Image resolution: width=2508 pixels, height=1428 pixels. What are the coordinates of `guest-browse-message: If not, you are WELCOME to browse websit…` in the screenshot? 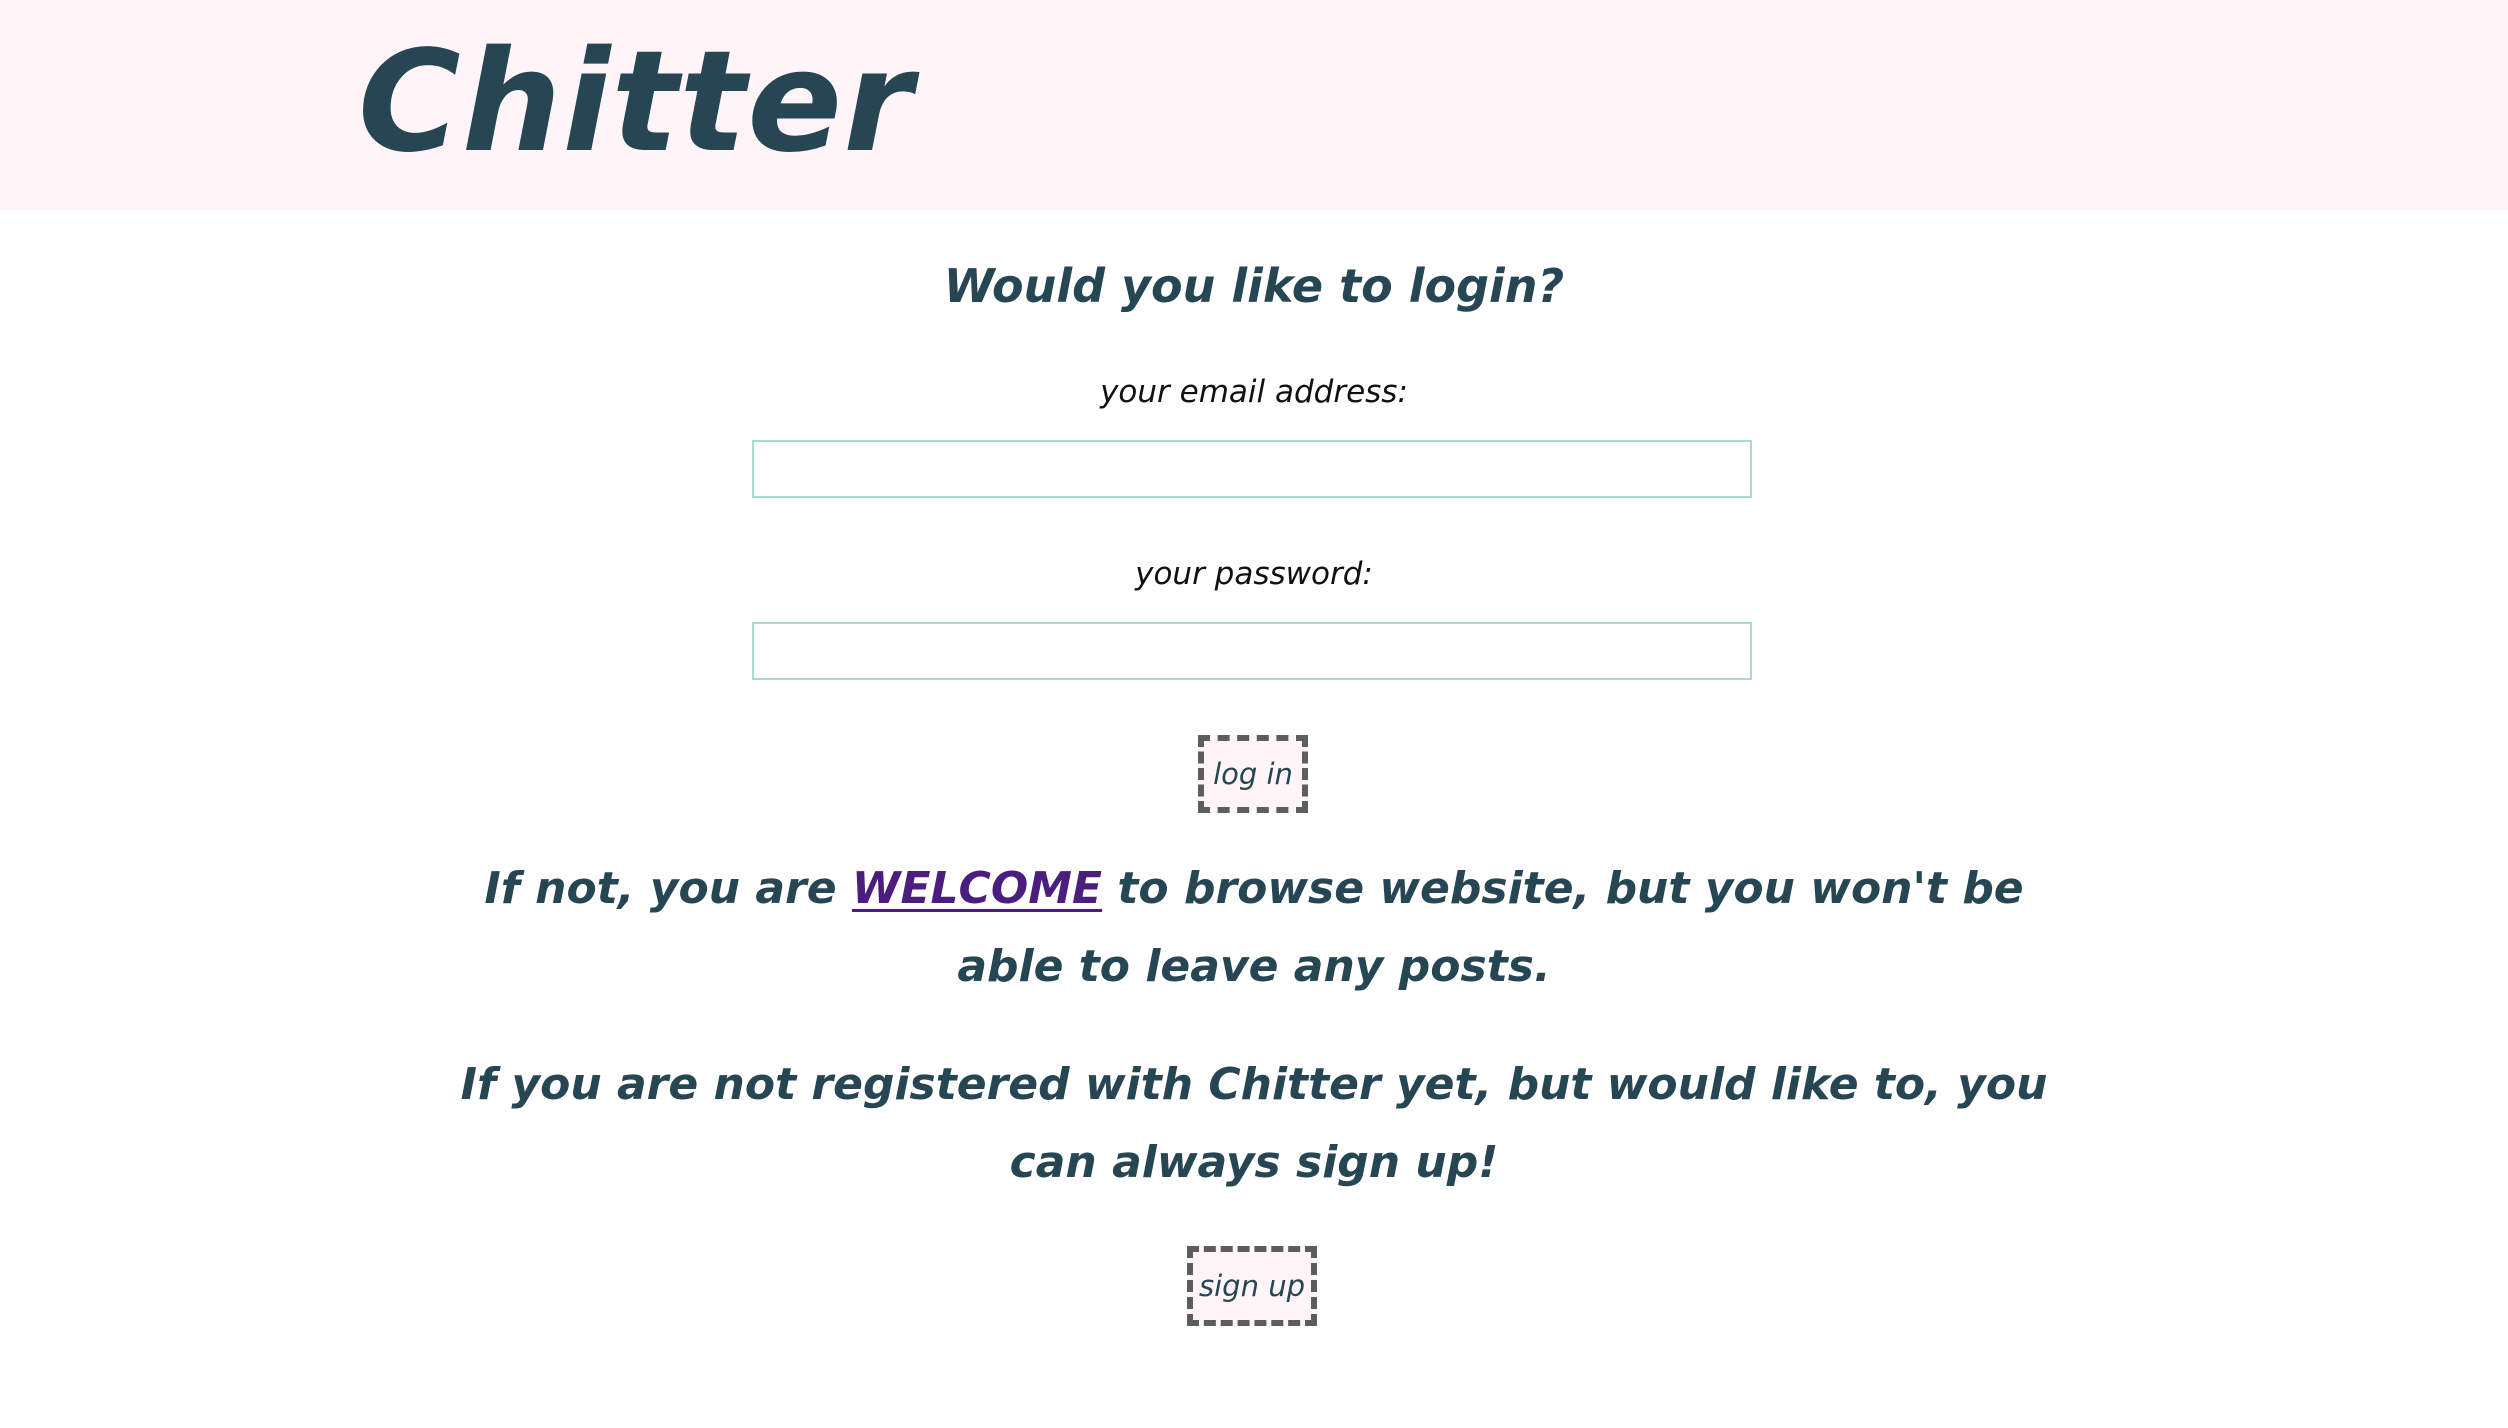 It's located at (1254, 928).